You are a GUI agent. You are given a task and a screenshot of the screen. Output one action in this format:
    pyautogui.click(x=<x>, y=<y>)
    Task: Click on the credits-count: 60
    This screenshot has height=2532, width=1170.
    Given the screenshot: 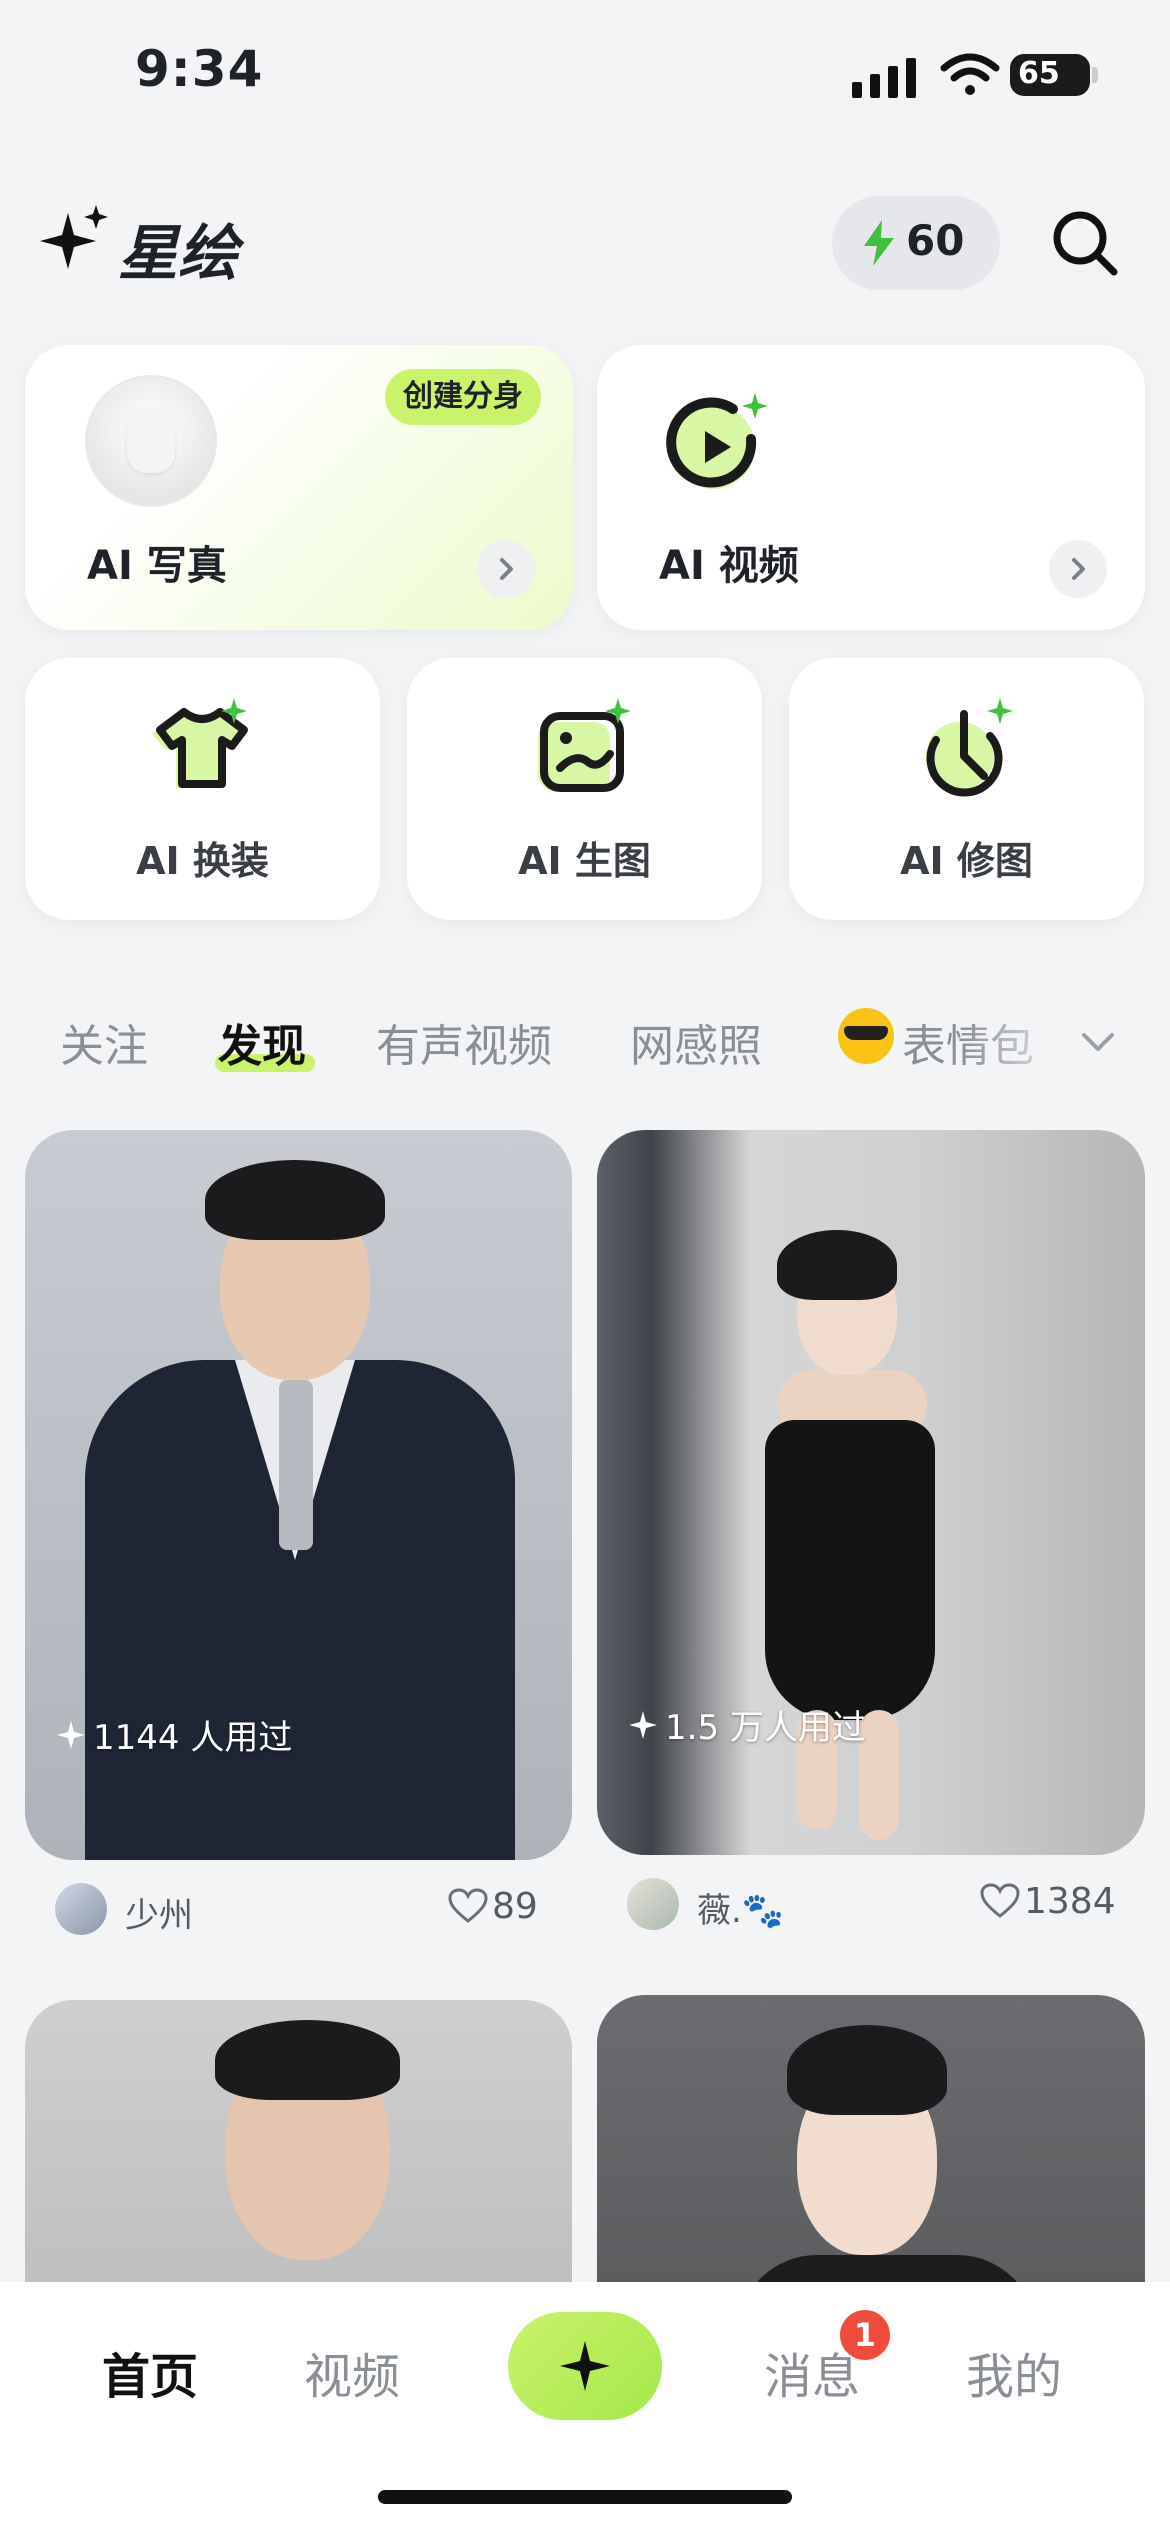 What is the action you would take?
    pyautogui.click(x=935, y=240)
    